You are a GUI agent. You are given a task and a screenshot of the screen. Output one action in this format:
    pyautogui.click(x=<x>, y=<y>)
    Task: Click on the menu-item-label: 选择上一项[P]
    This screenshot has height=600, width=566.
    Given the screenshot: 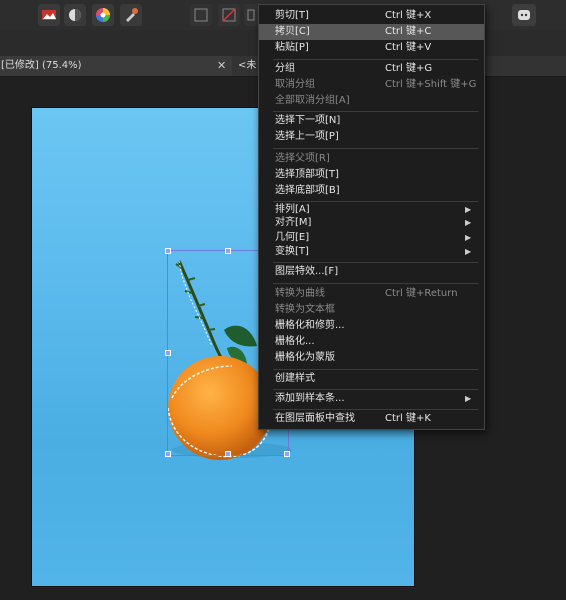 What is the action you would take?
    pyautogui.click(x=307, y=136)
    